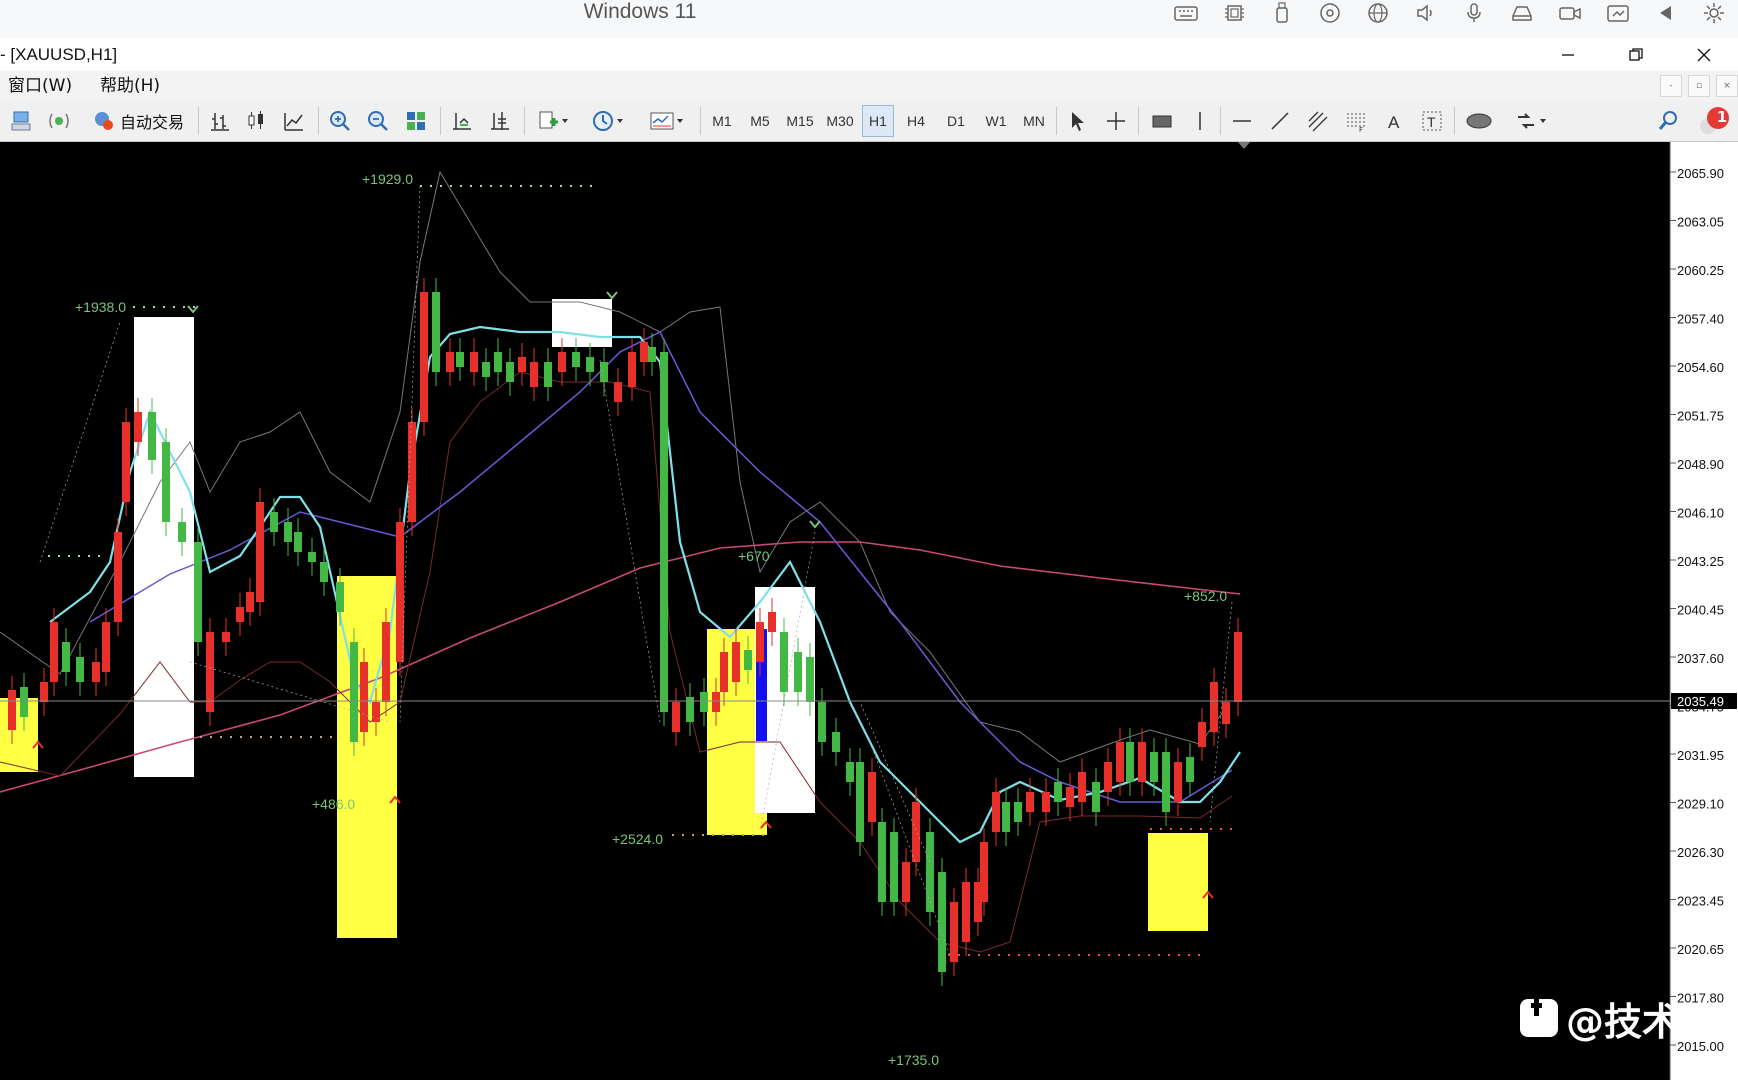 The height and width of the screenshot is (1080, 1738). What do you see at coordinates (1700, 319) in the screenshot?
I see `price-label: 2057.40` at bounding box center [1700, 319].